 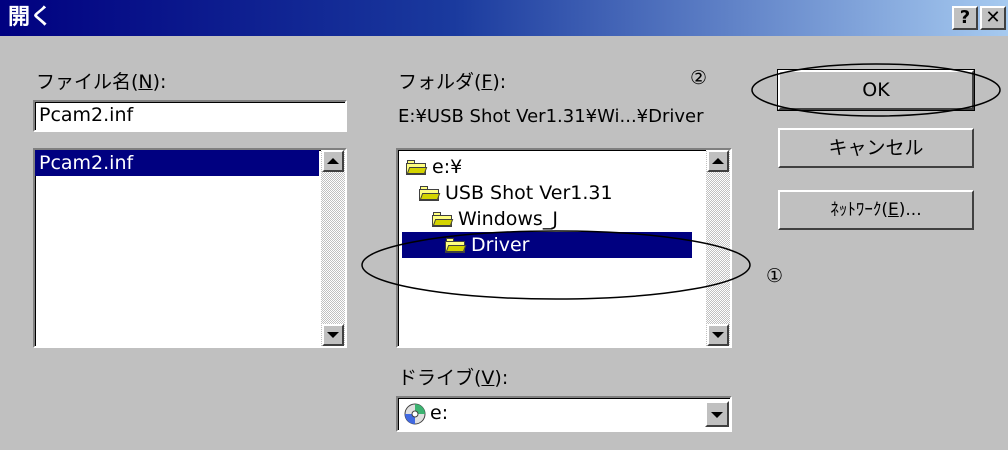 I want to click on ok-highlight-ellipse, so click(x=876, y=90).